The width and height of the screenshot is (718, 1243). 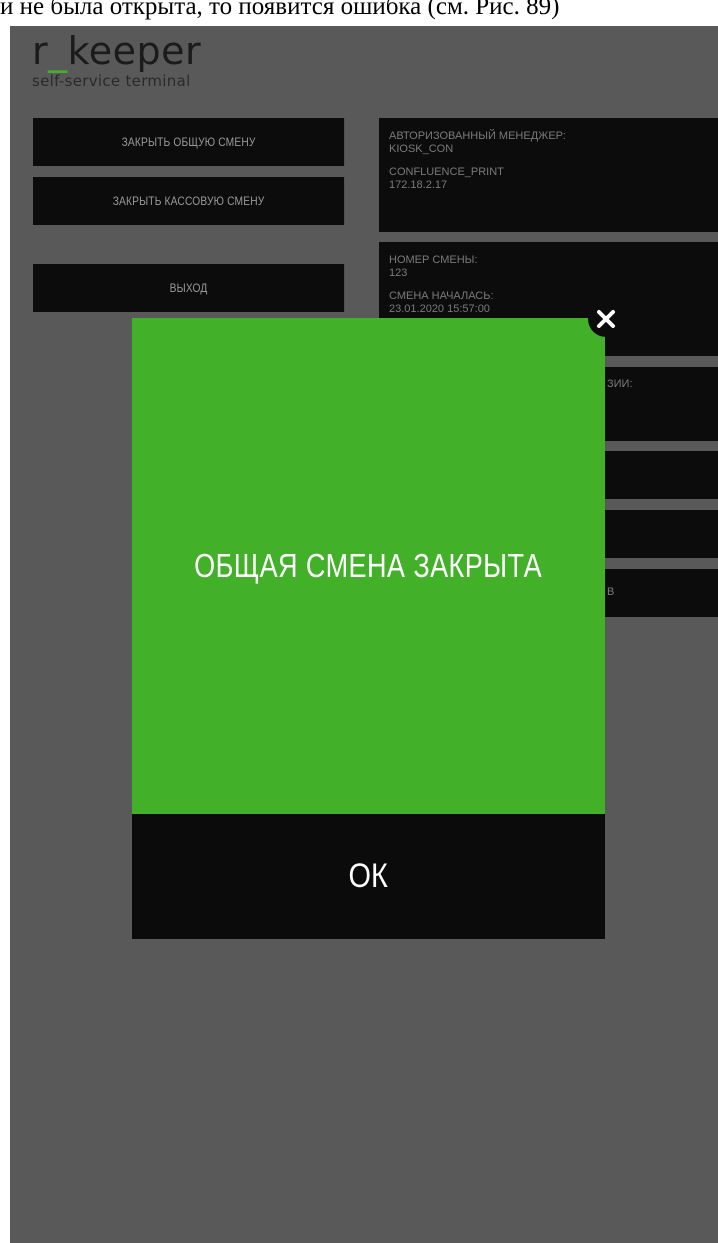 What do you see at coordinates (477, 136) in the screenshot?
I see `manager-label: АВТОРИЗОВАННЫЙ МЕНЕДЖЕР:` at bounding box center [477, 136].